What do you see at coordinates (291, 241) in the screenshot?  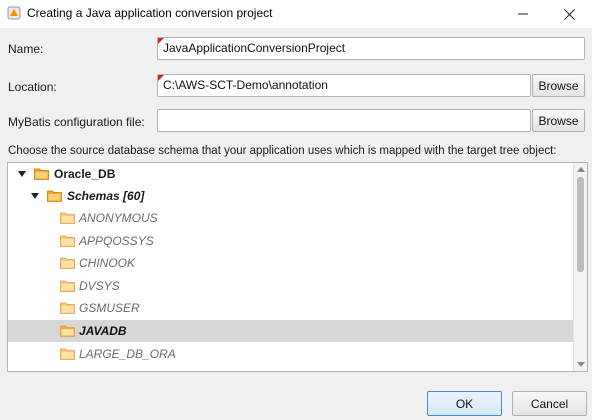 I see `schema-item: APPQOSSYS` at bounding box center [291, 241].